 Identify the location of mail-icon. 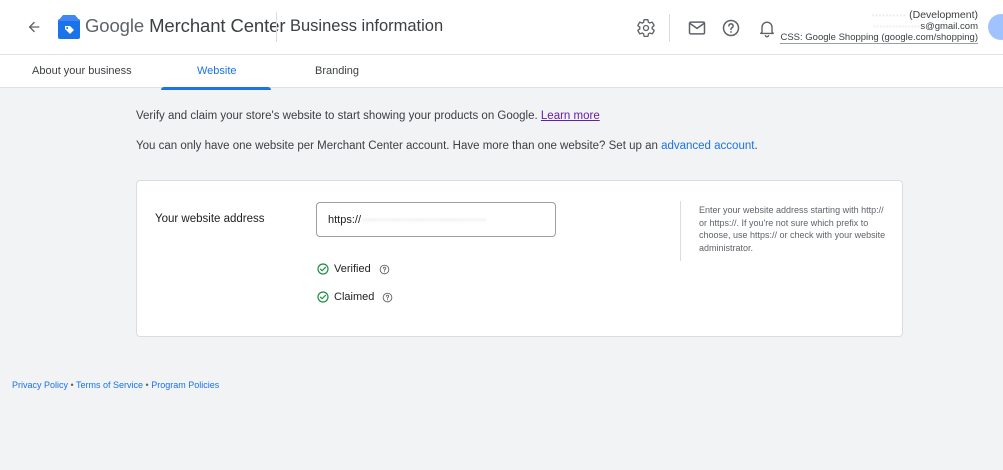
(697, 28).